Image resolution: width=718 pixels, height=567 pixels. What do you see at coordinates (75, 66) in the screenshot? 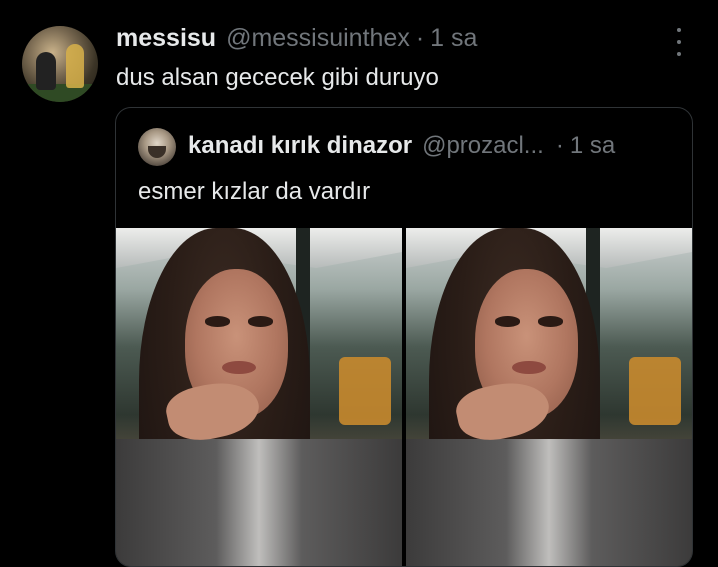
I see `avatar-trophy` at bounding box center [75, 66].